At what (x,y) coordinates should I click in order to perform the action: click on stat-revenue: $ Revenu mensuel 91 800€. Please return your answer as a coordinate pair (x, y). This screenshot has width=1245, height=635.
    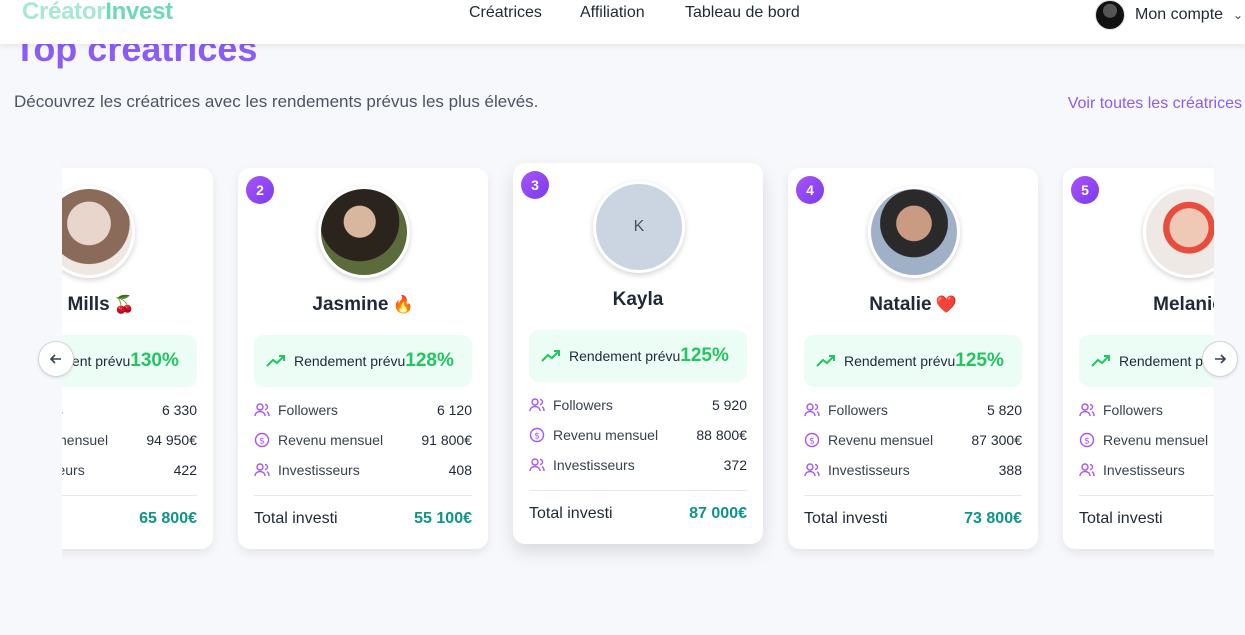
    Looking at the image, I should click on (363, 440).